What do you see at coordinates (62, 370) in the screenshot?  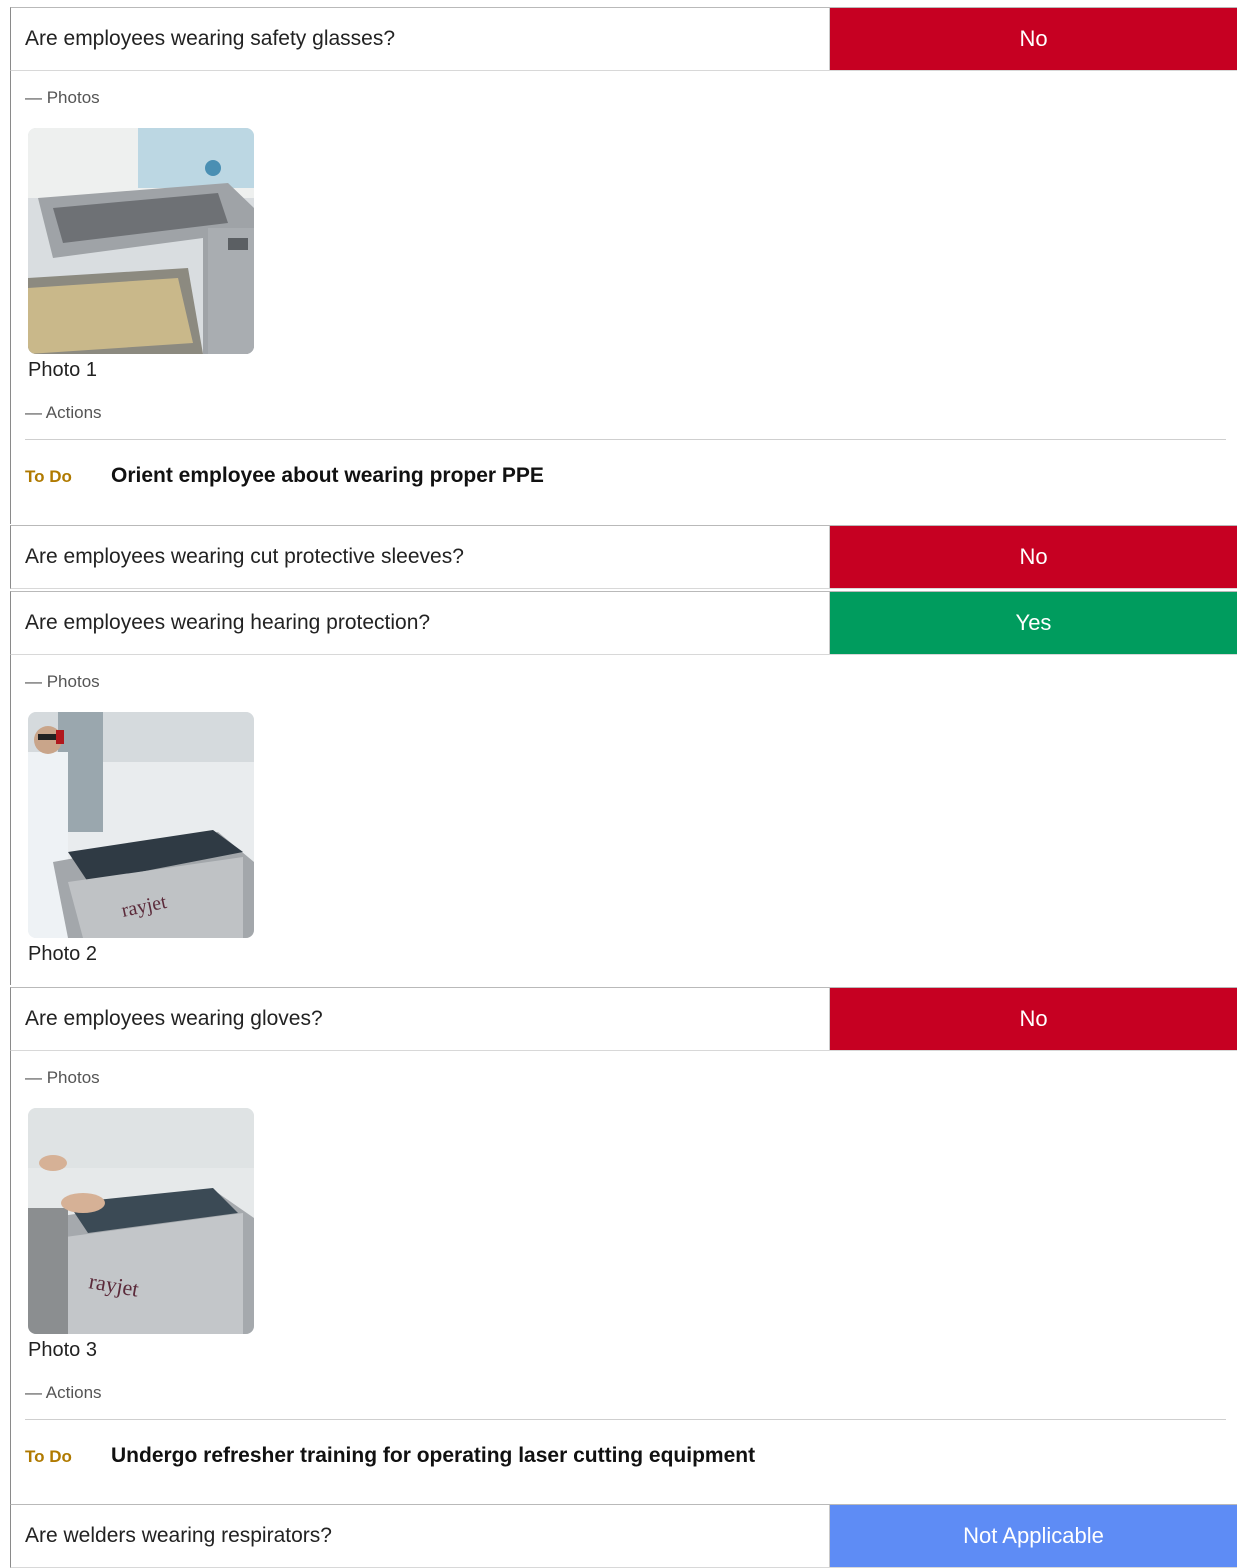 I see `photo-caption: Photo 1` at bounding box center [62, 370].